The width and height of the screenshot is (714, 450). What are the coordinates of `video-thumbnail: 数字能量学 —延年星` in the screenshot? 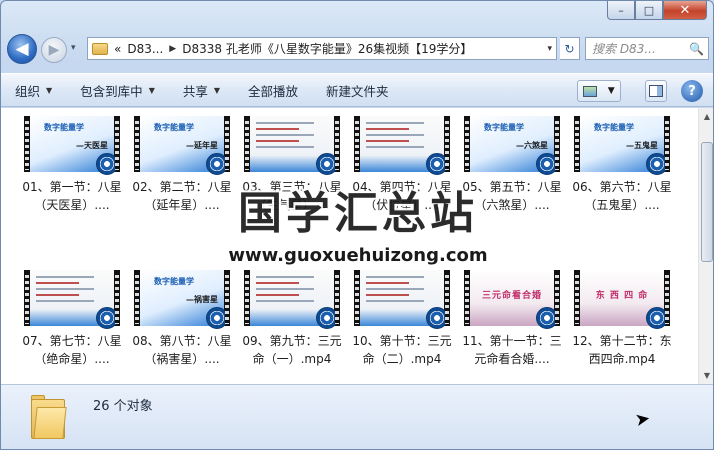 It's located at (182, 145).